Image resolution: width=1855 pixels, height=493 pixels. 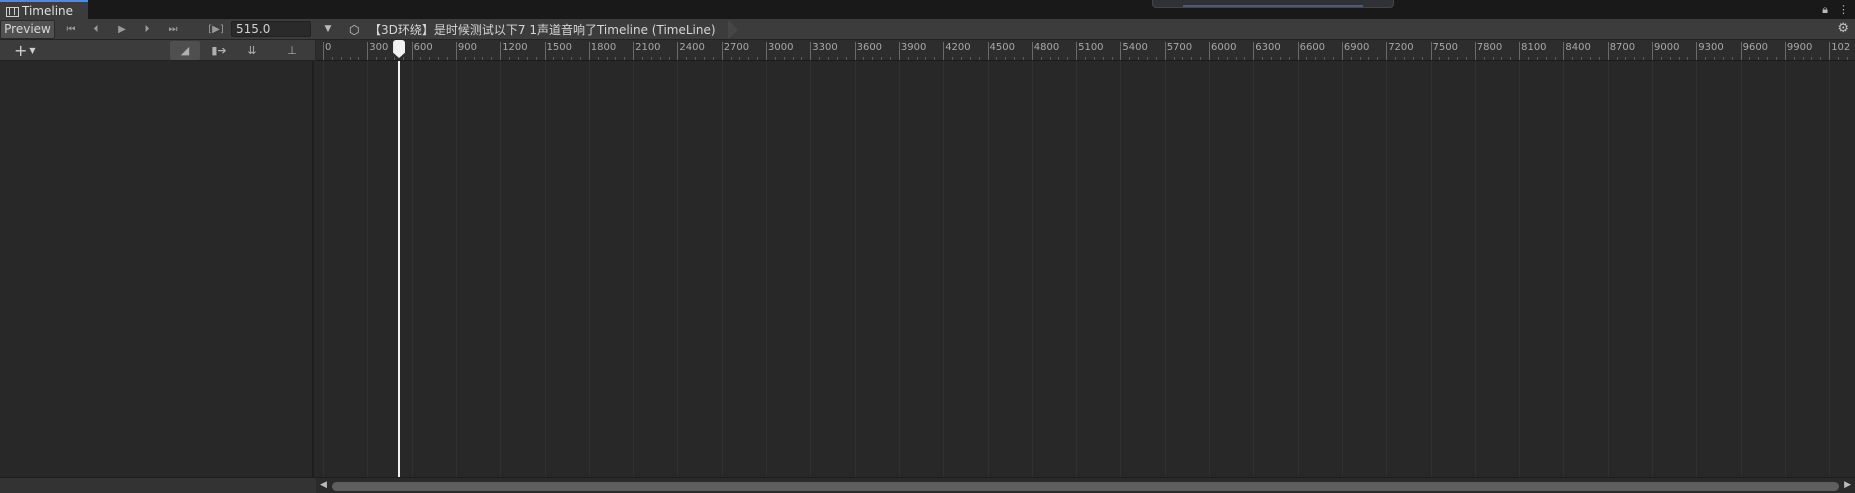 What do you see at coordinates (31, 50) in the screenshot?
I see `add-track-button: + ▼` at bounding box center [31, 50].